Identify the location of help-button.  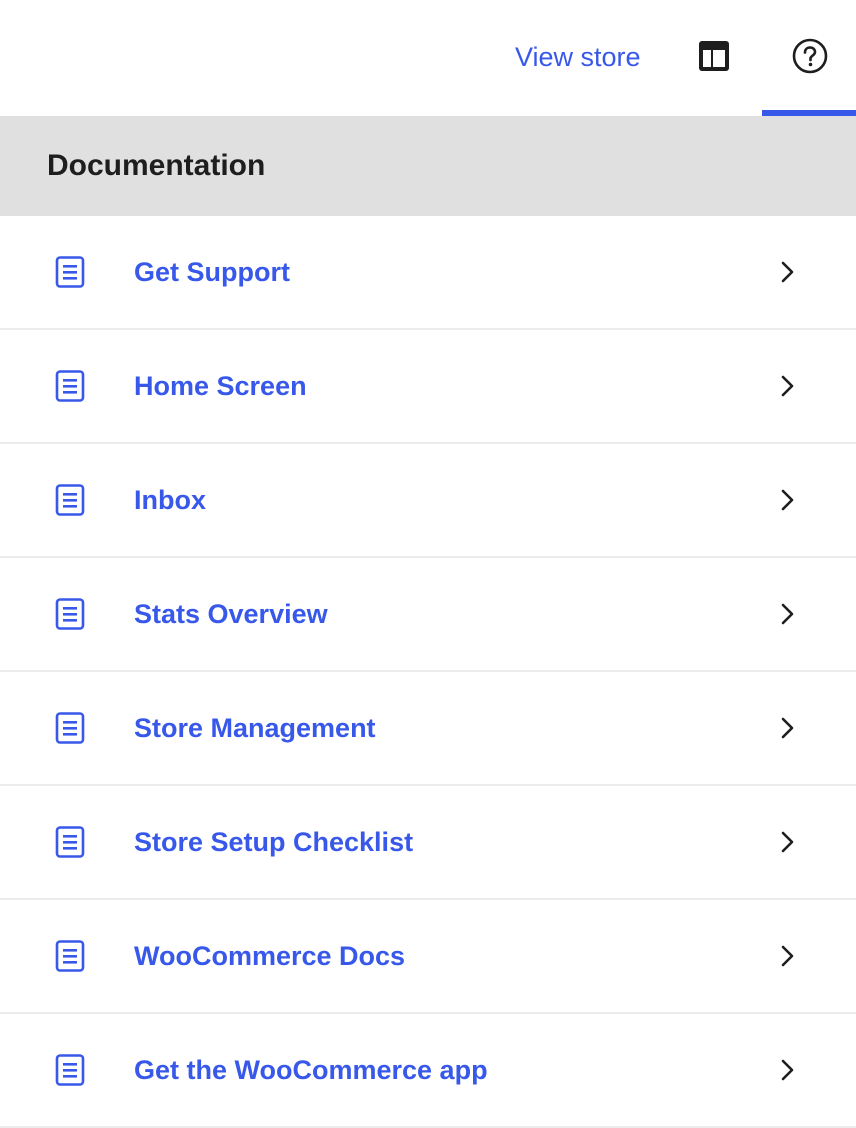
(810, 56).